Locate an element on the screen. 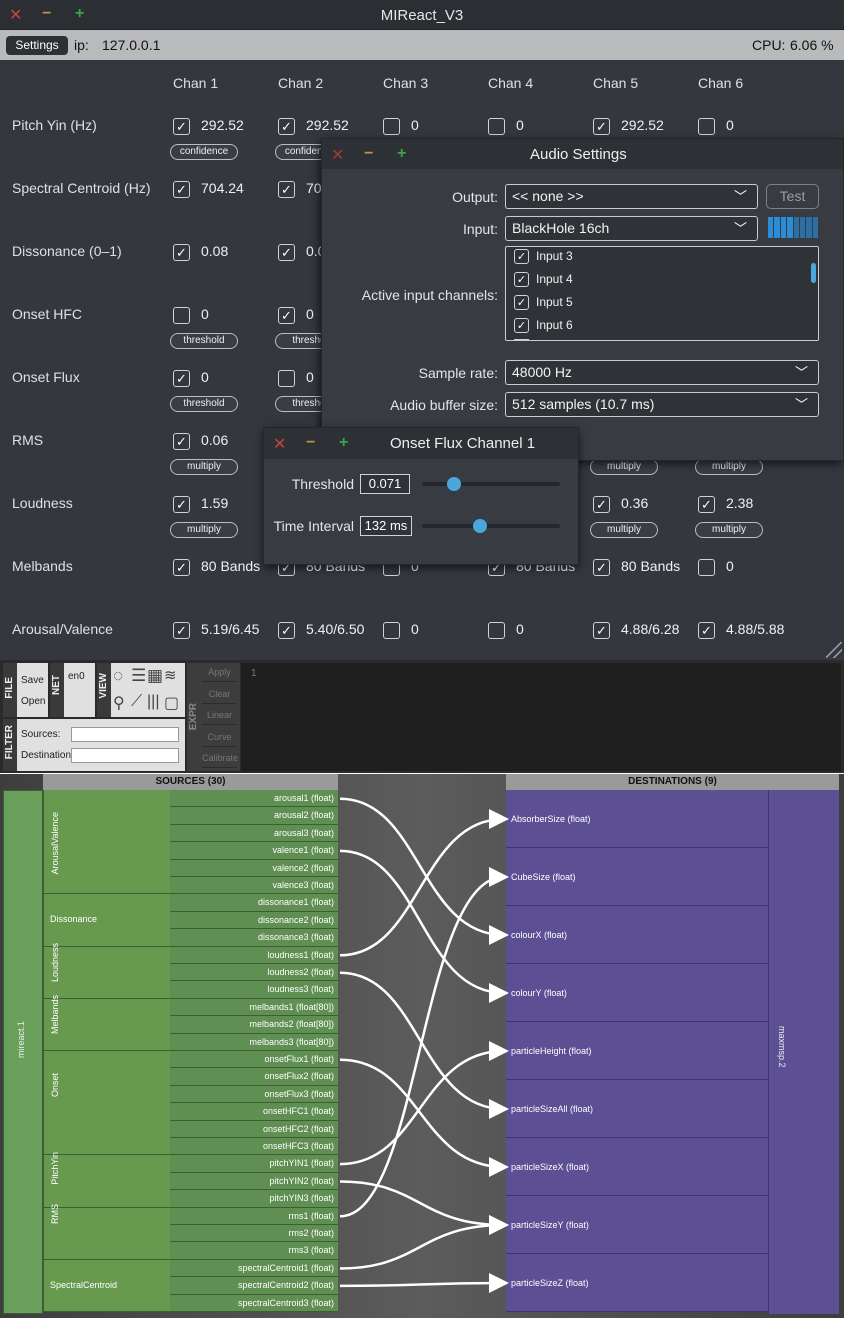  net-interface: en0 is located at coordinates (76, 676).